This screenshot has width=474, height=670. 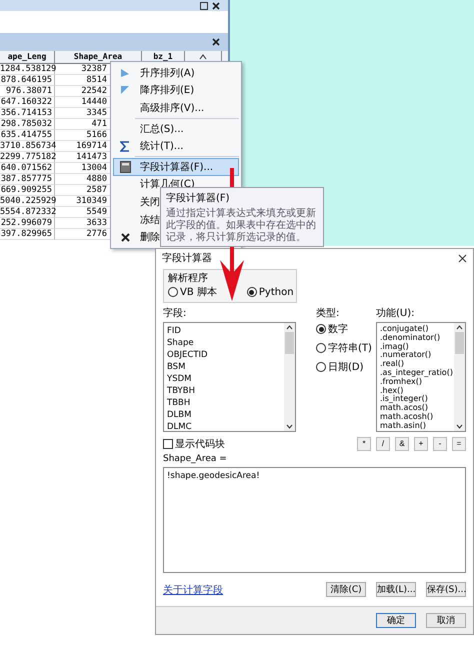 What do you see at coordinates (188, 278) in the screenshot?
I see `group-label: 解析程序` at bounding box center [188, 278].